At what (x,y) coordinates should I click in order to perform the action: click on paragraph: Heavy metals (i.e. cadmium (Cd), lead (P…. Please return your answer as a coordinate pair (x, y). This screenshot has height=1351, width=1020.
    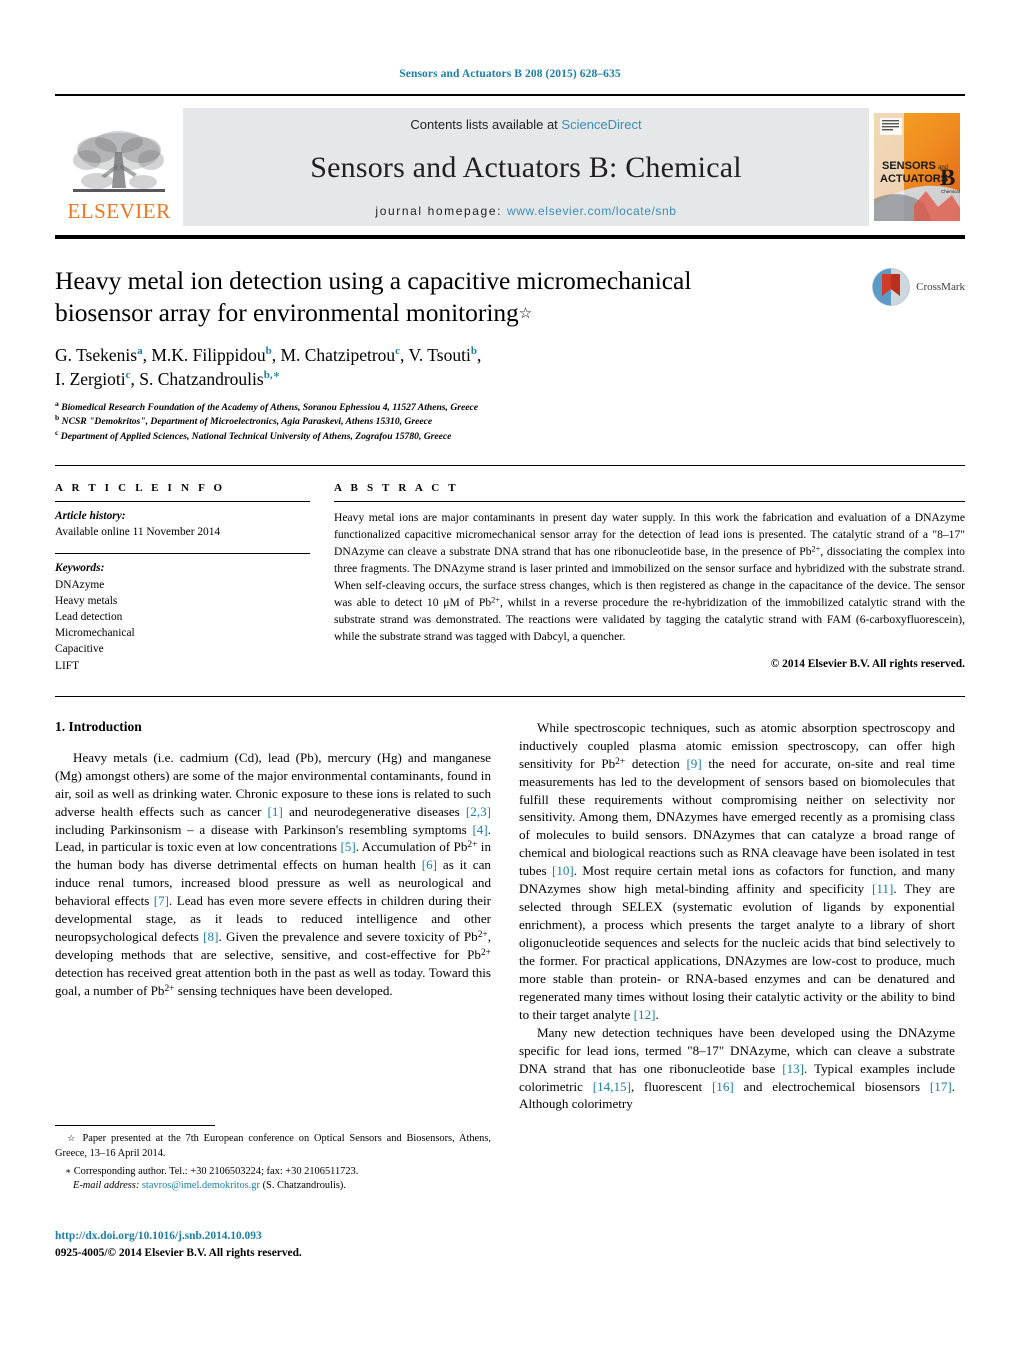
    Looking at the image, I should click on (273, 873).